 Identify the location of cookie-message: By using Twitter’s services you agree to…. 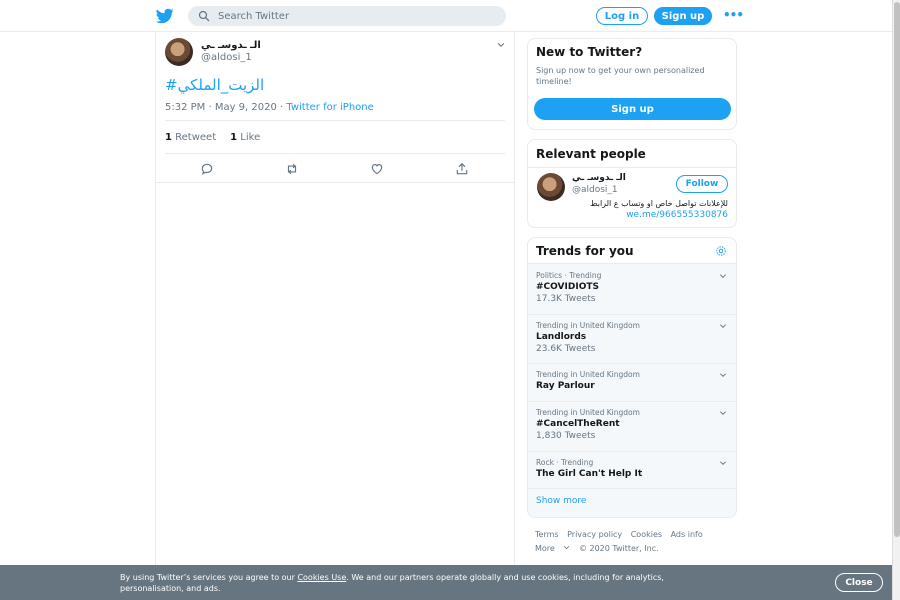
(420, 583).